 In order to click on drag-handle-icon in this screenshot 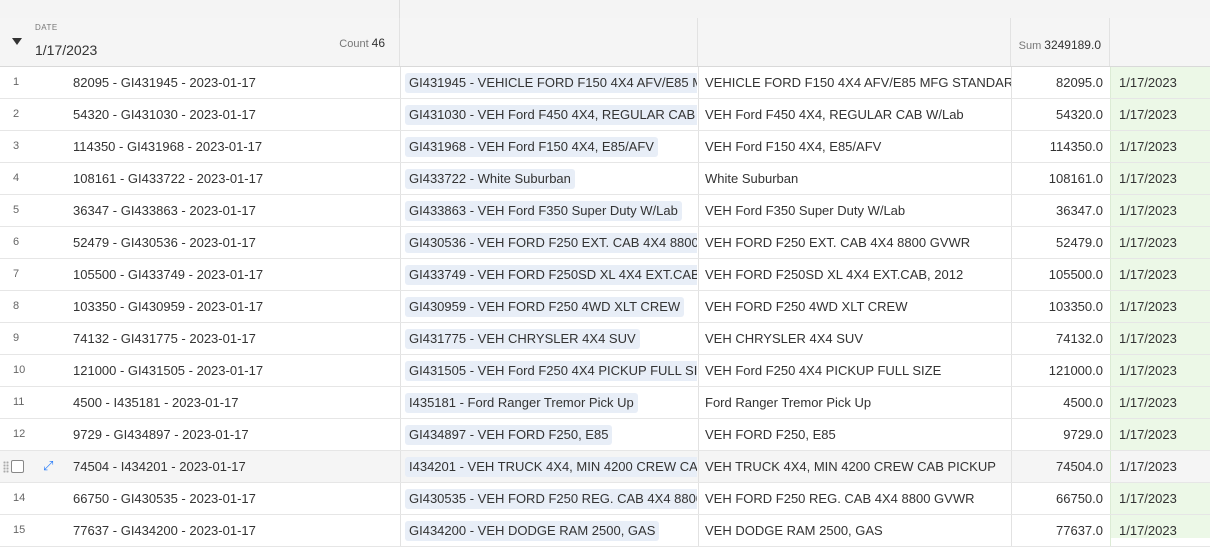, I will do `click(6, 467)`.